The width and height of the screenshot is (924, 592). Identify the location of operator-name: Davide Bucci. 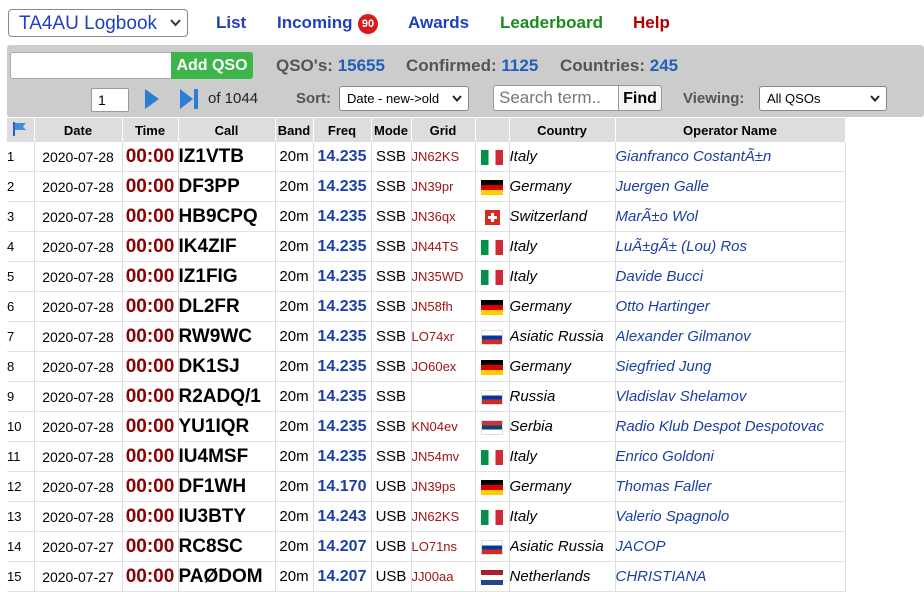
(730, 276).